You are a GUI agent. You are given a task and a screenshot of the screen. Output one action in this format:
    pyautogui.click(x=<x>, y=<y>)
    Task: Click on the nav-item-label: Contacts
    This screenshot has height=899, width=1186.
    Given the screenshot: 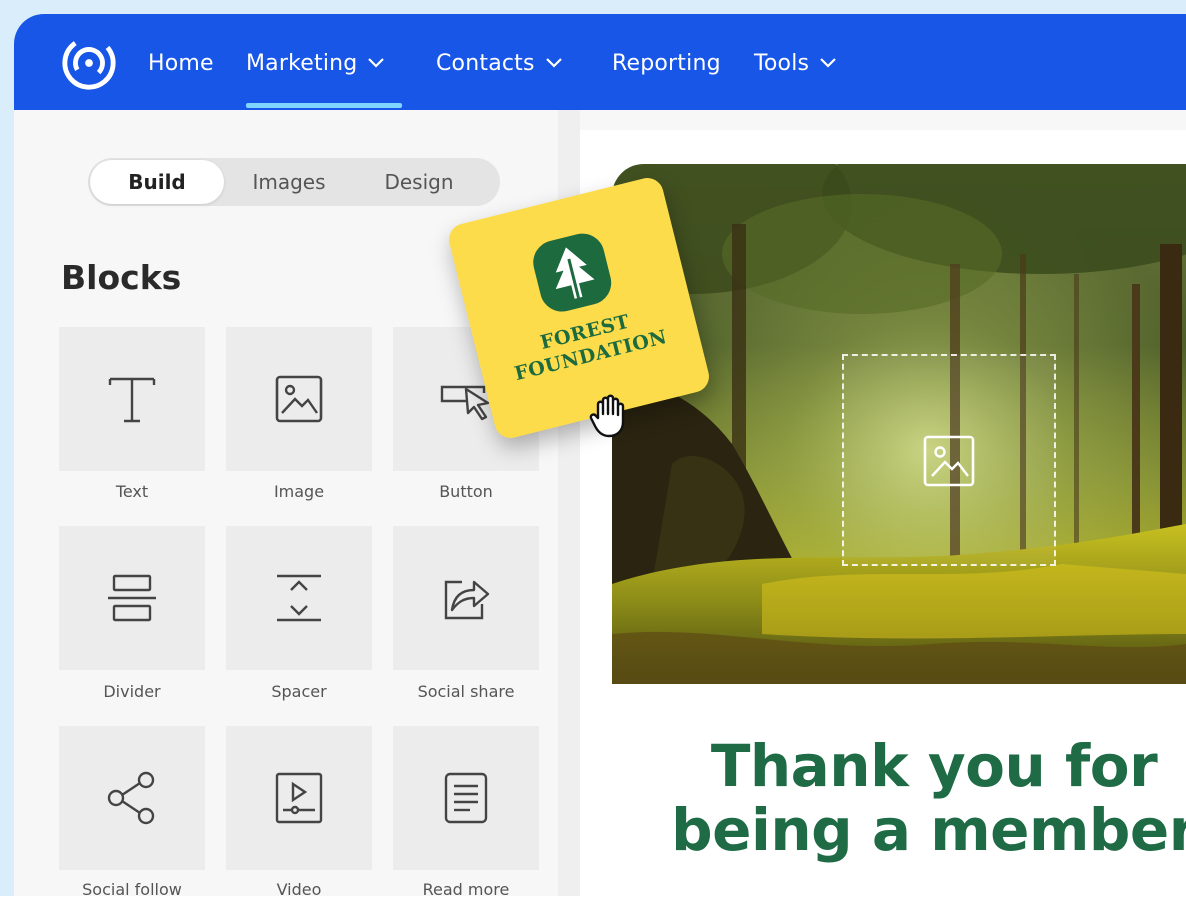 What is the action you would take?
    pyautogui.click(x=485, y=63)
    